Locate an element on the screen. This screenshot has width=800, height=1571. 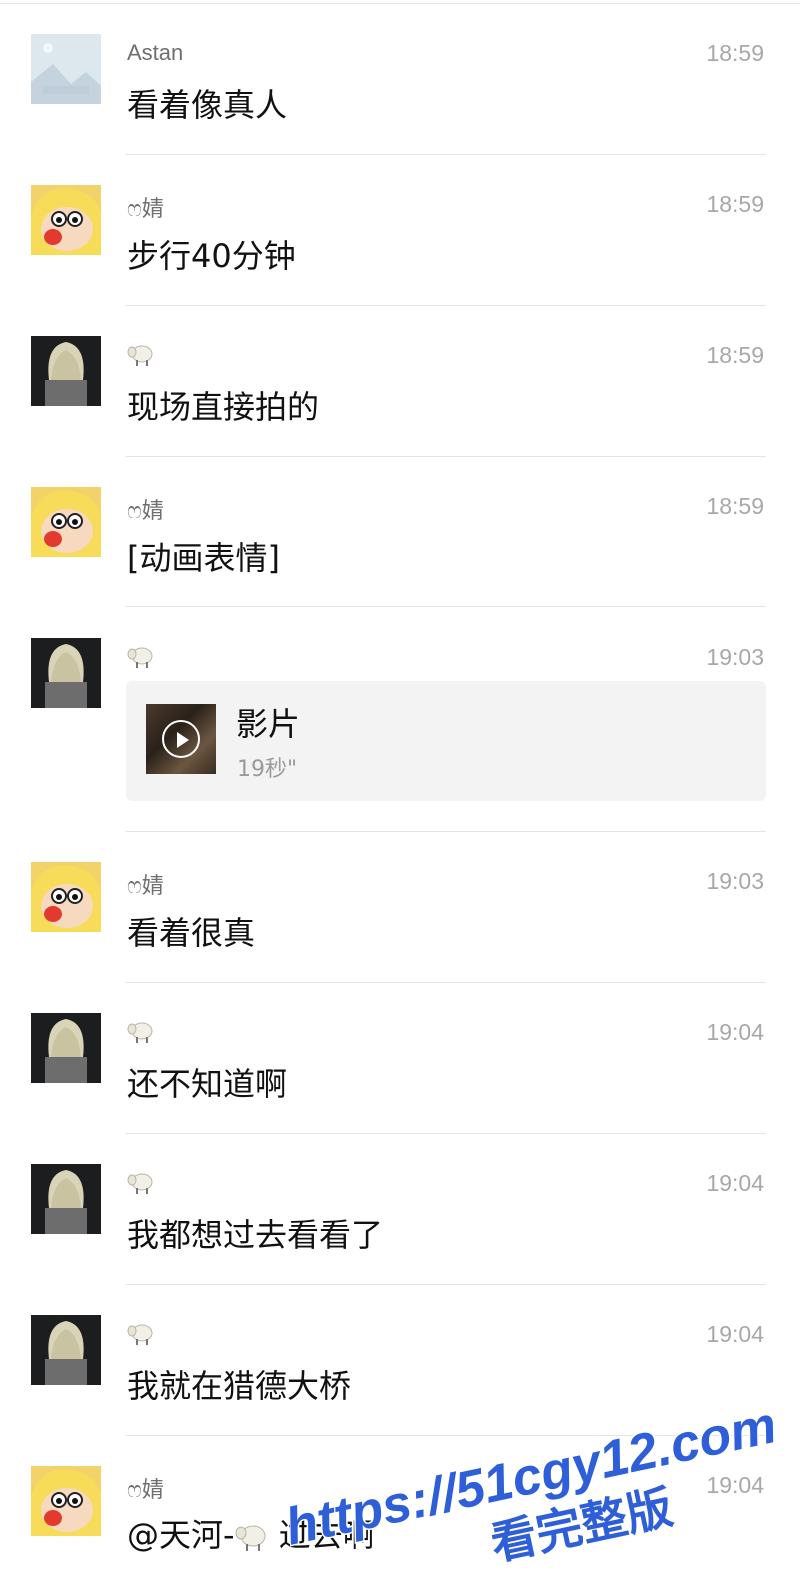
top-divider is located at coordinates (400, 2).